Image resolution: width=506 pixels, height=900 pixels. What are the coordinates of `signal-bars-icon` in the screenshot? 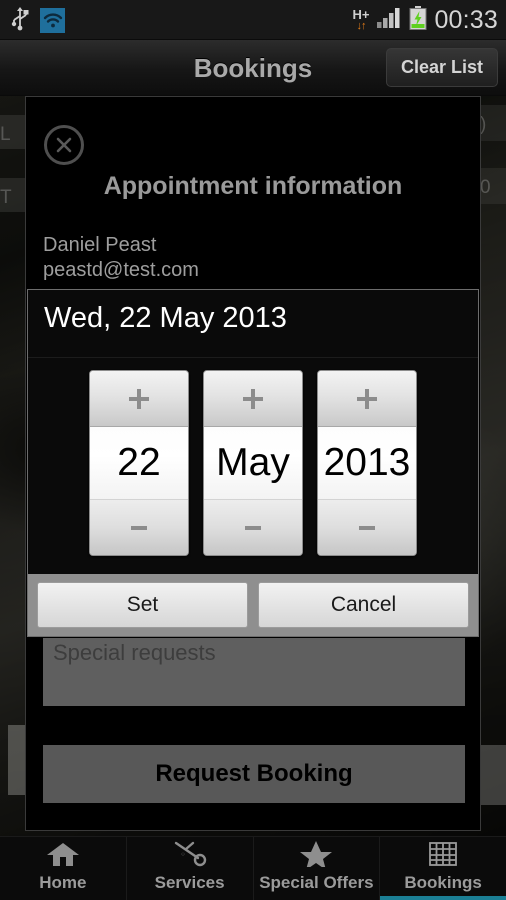 It's located at (389, 20).